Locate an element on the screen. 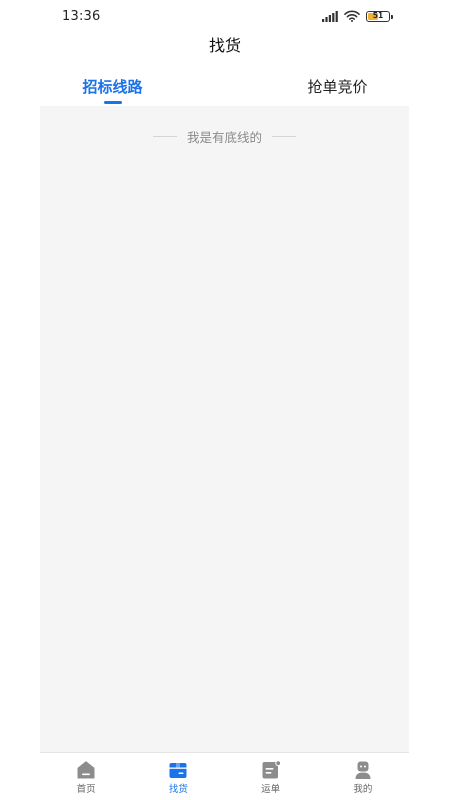  status-icons: 51 is located at coordinates (357, 16).